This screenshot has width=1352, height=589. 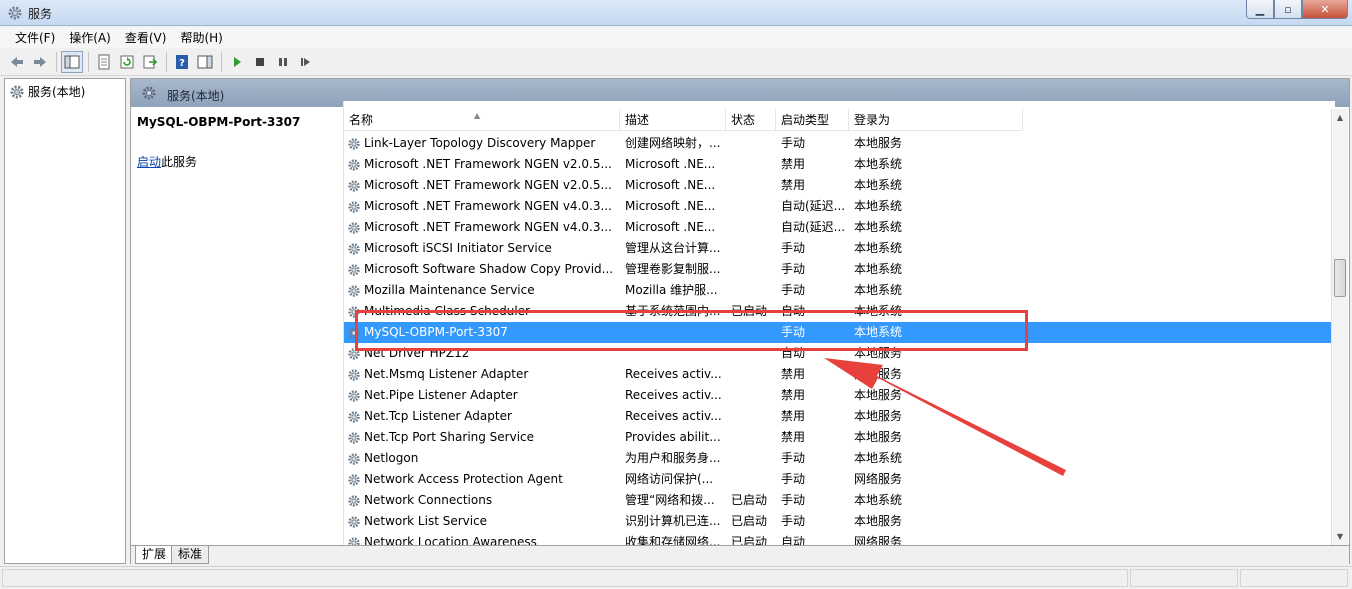 I want to click on tree-item-services-local: 服务(本地), so click(x=47, y=91).